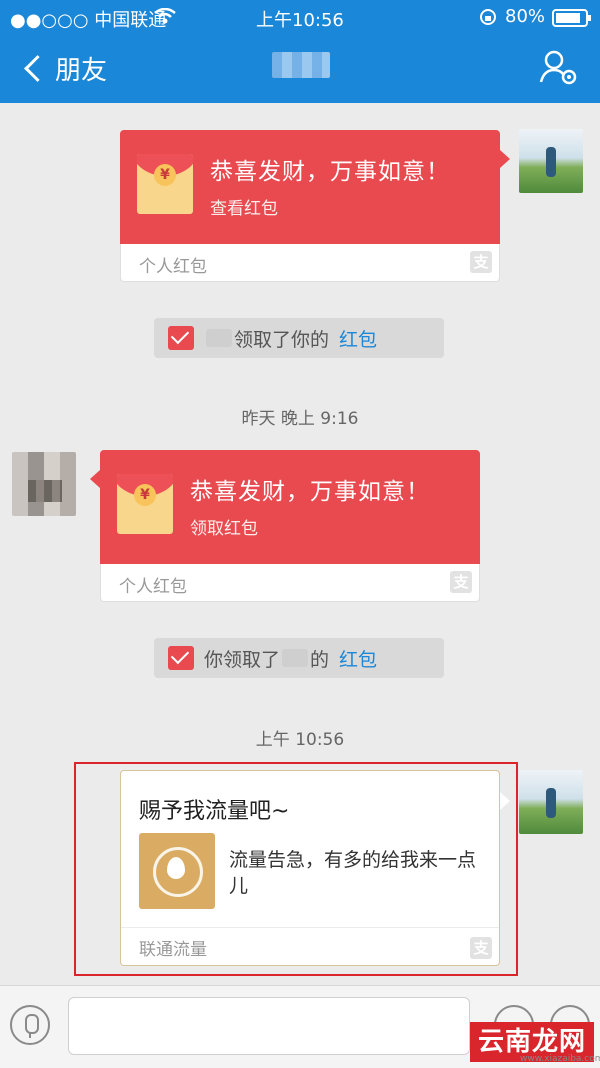 This screenshot has height=1068, width=600. Describe the element at coordinates (30, 1025) in the screenshot. I see `voice-input-icon` at that location.